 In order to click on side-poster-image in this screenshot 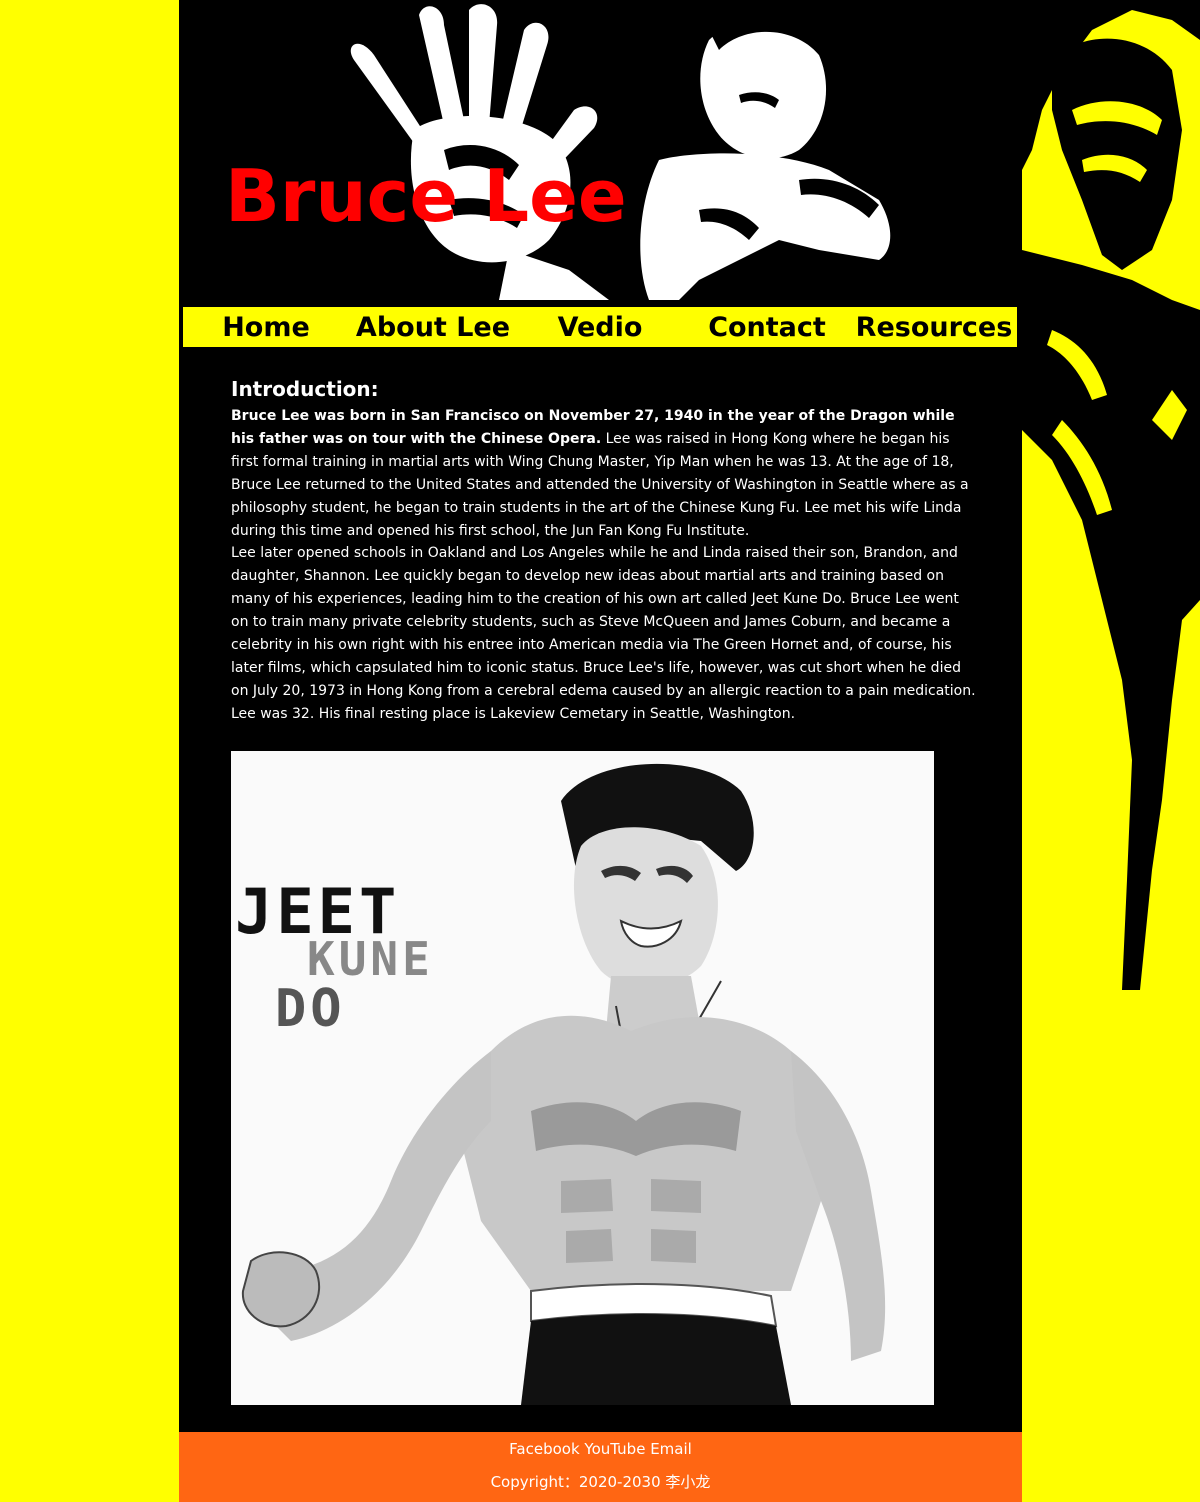, I will do `click(1111, 495)`.